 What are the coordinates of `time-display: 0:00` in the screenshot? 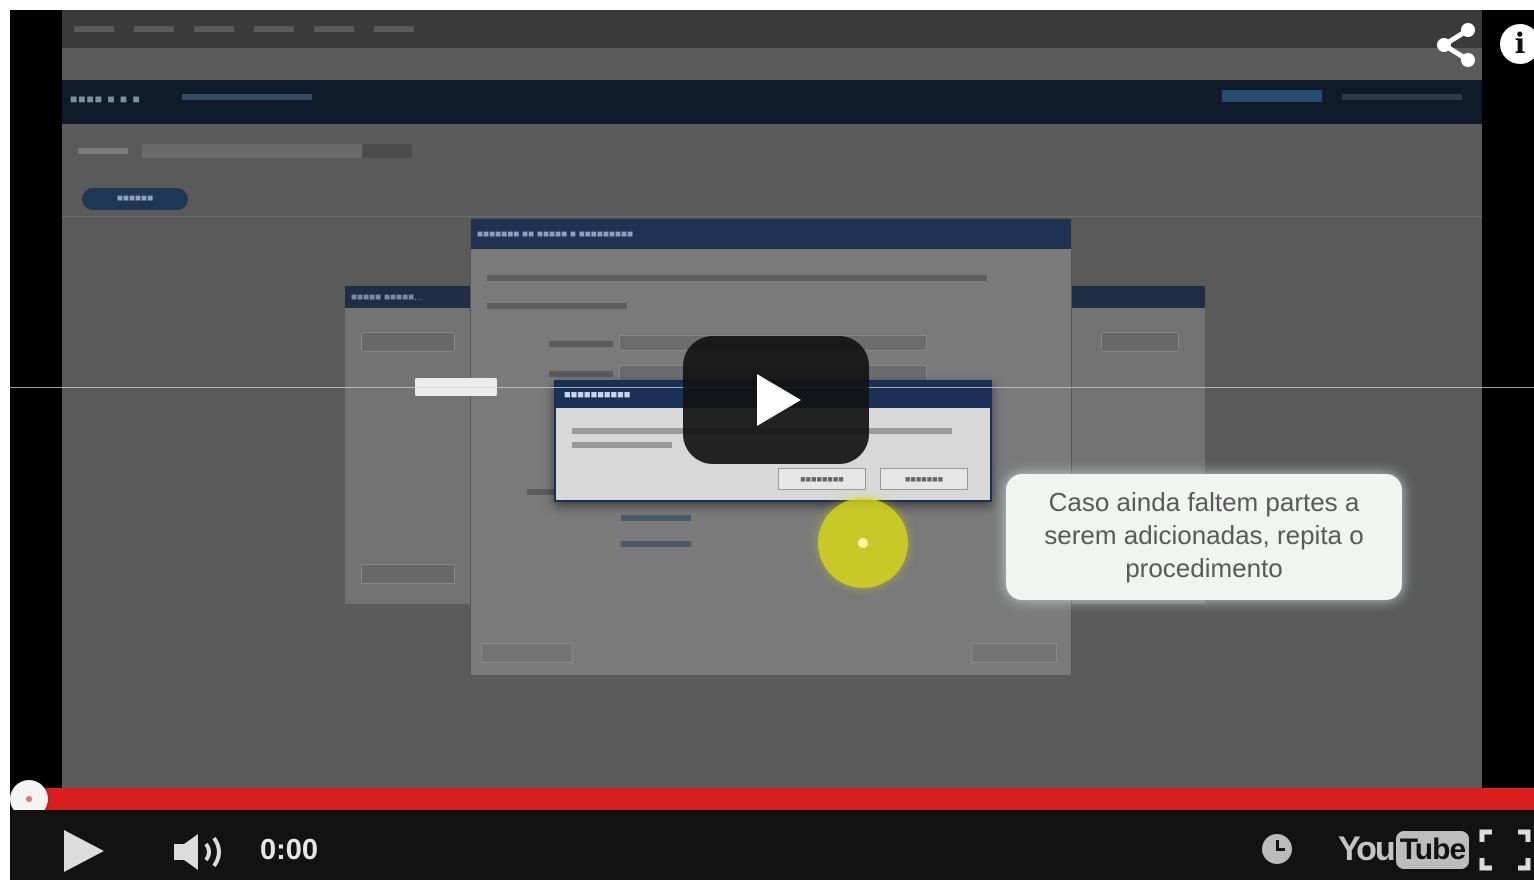 It's located at (289, 850).